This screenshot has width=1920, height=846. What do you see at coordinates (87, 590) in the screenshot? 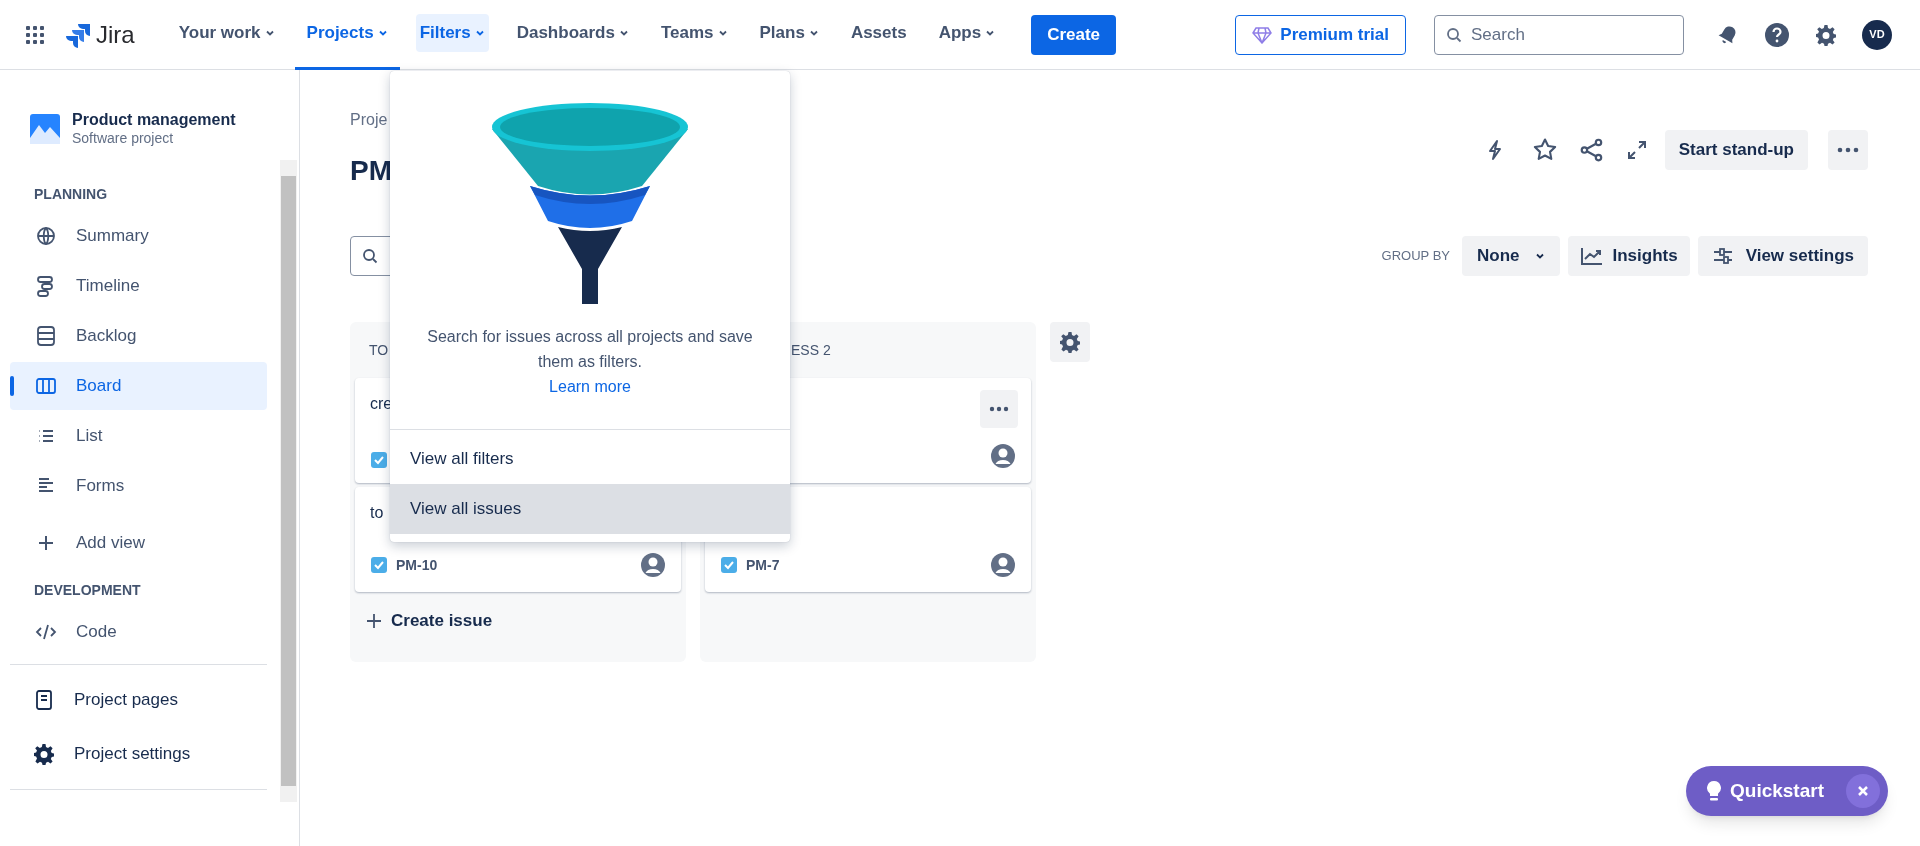
I see `section-heading: DEVELOPMENT` at bounding box center [87, 590].